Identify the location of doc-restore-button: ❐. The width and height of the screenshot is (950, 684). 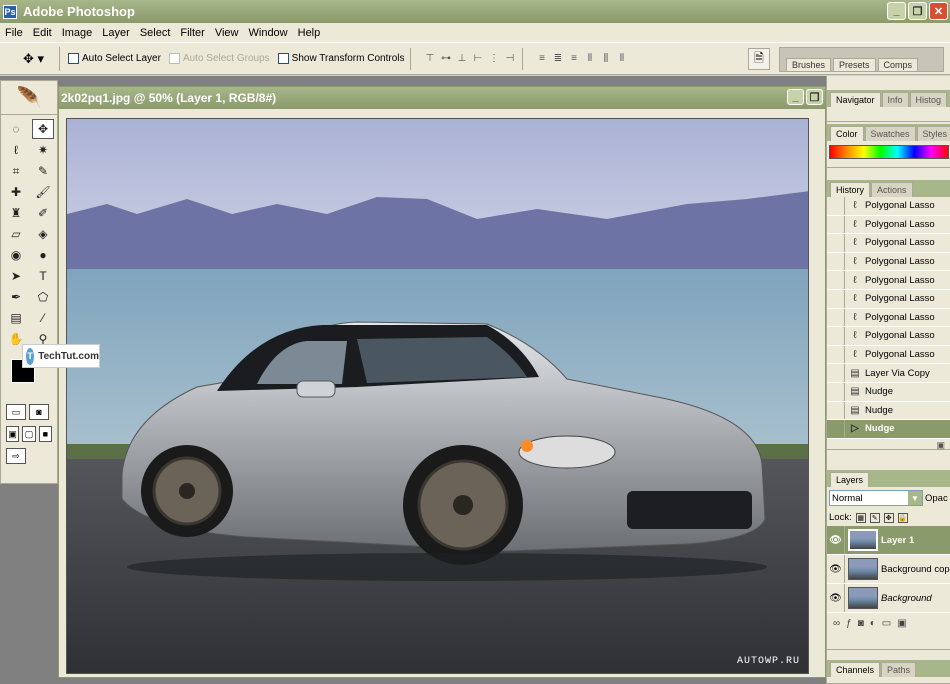
(814, 97).